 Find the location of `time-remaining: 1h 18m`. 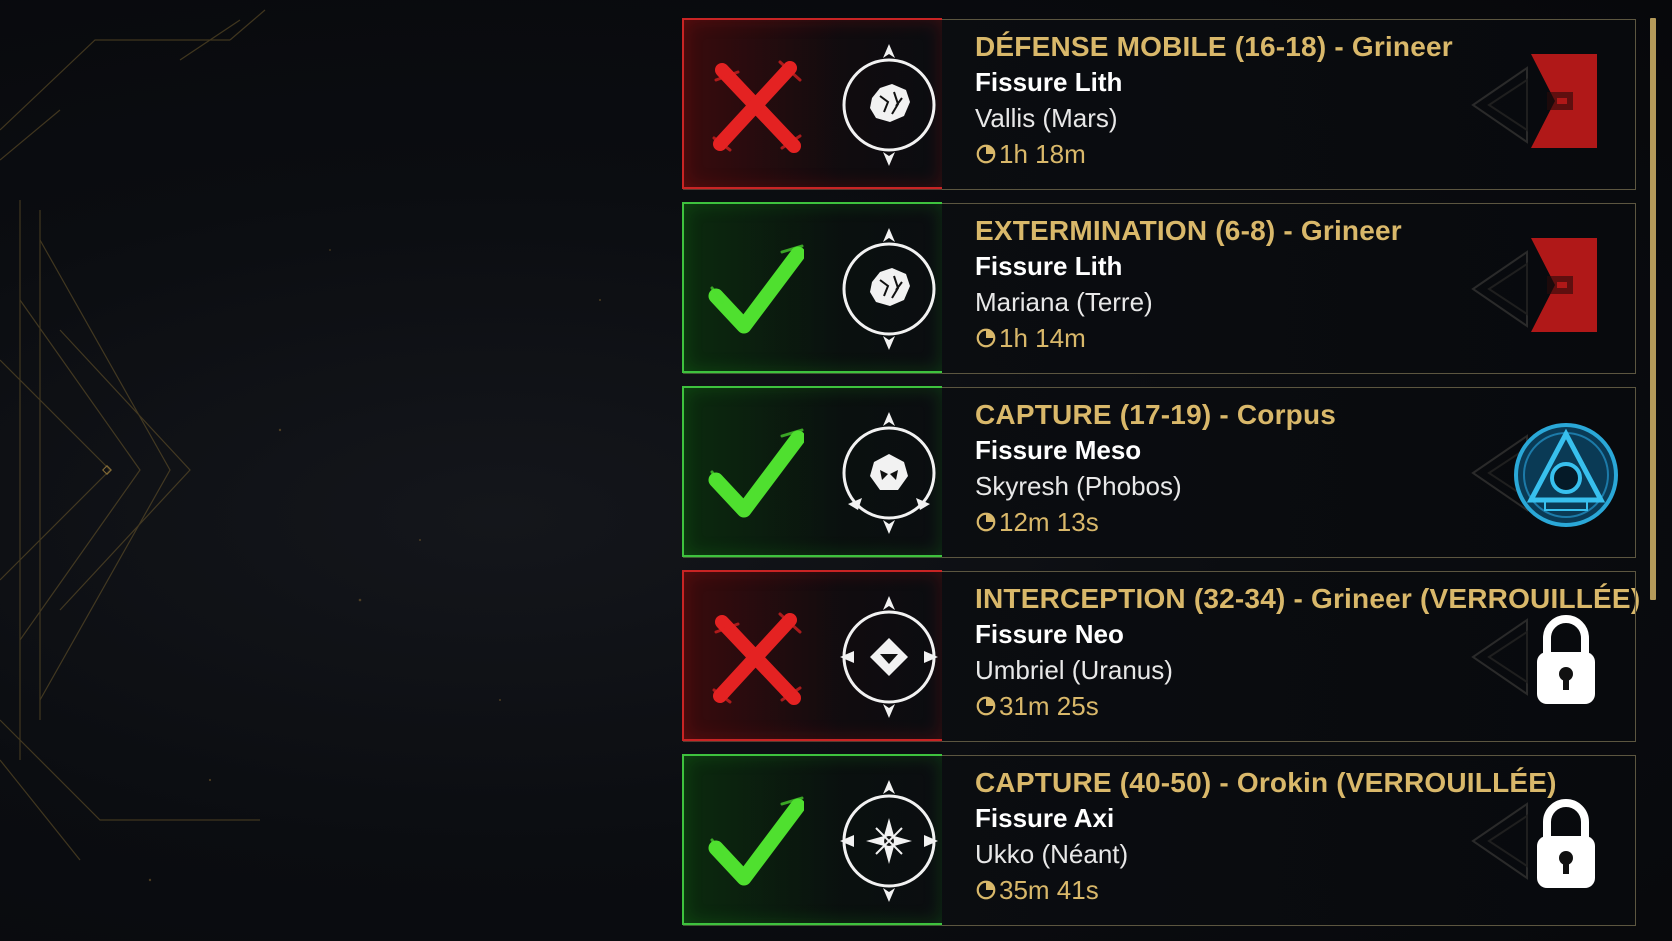

time-remaining: 1h 18m is located at coordinates (1042, 154).